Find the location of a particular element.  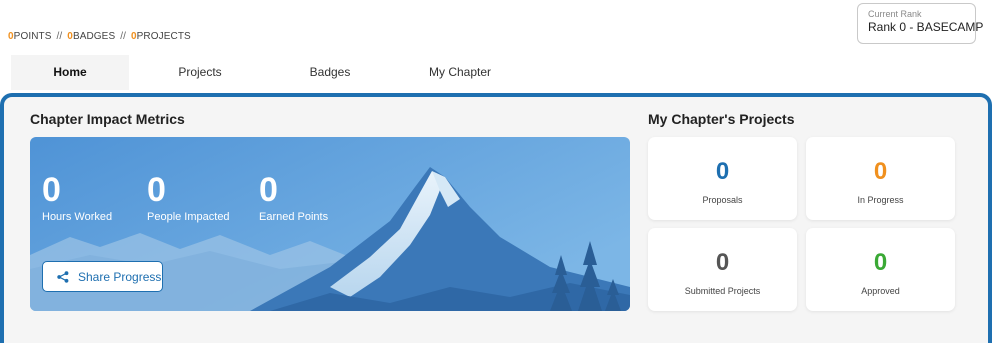

points-label: POINTS is located at coordinates (32, 36).